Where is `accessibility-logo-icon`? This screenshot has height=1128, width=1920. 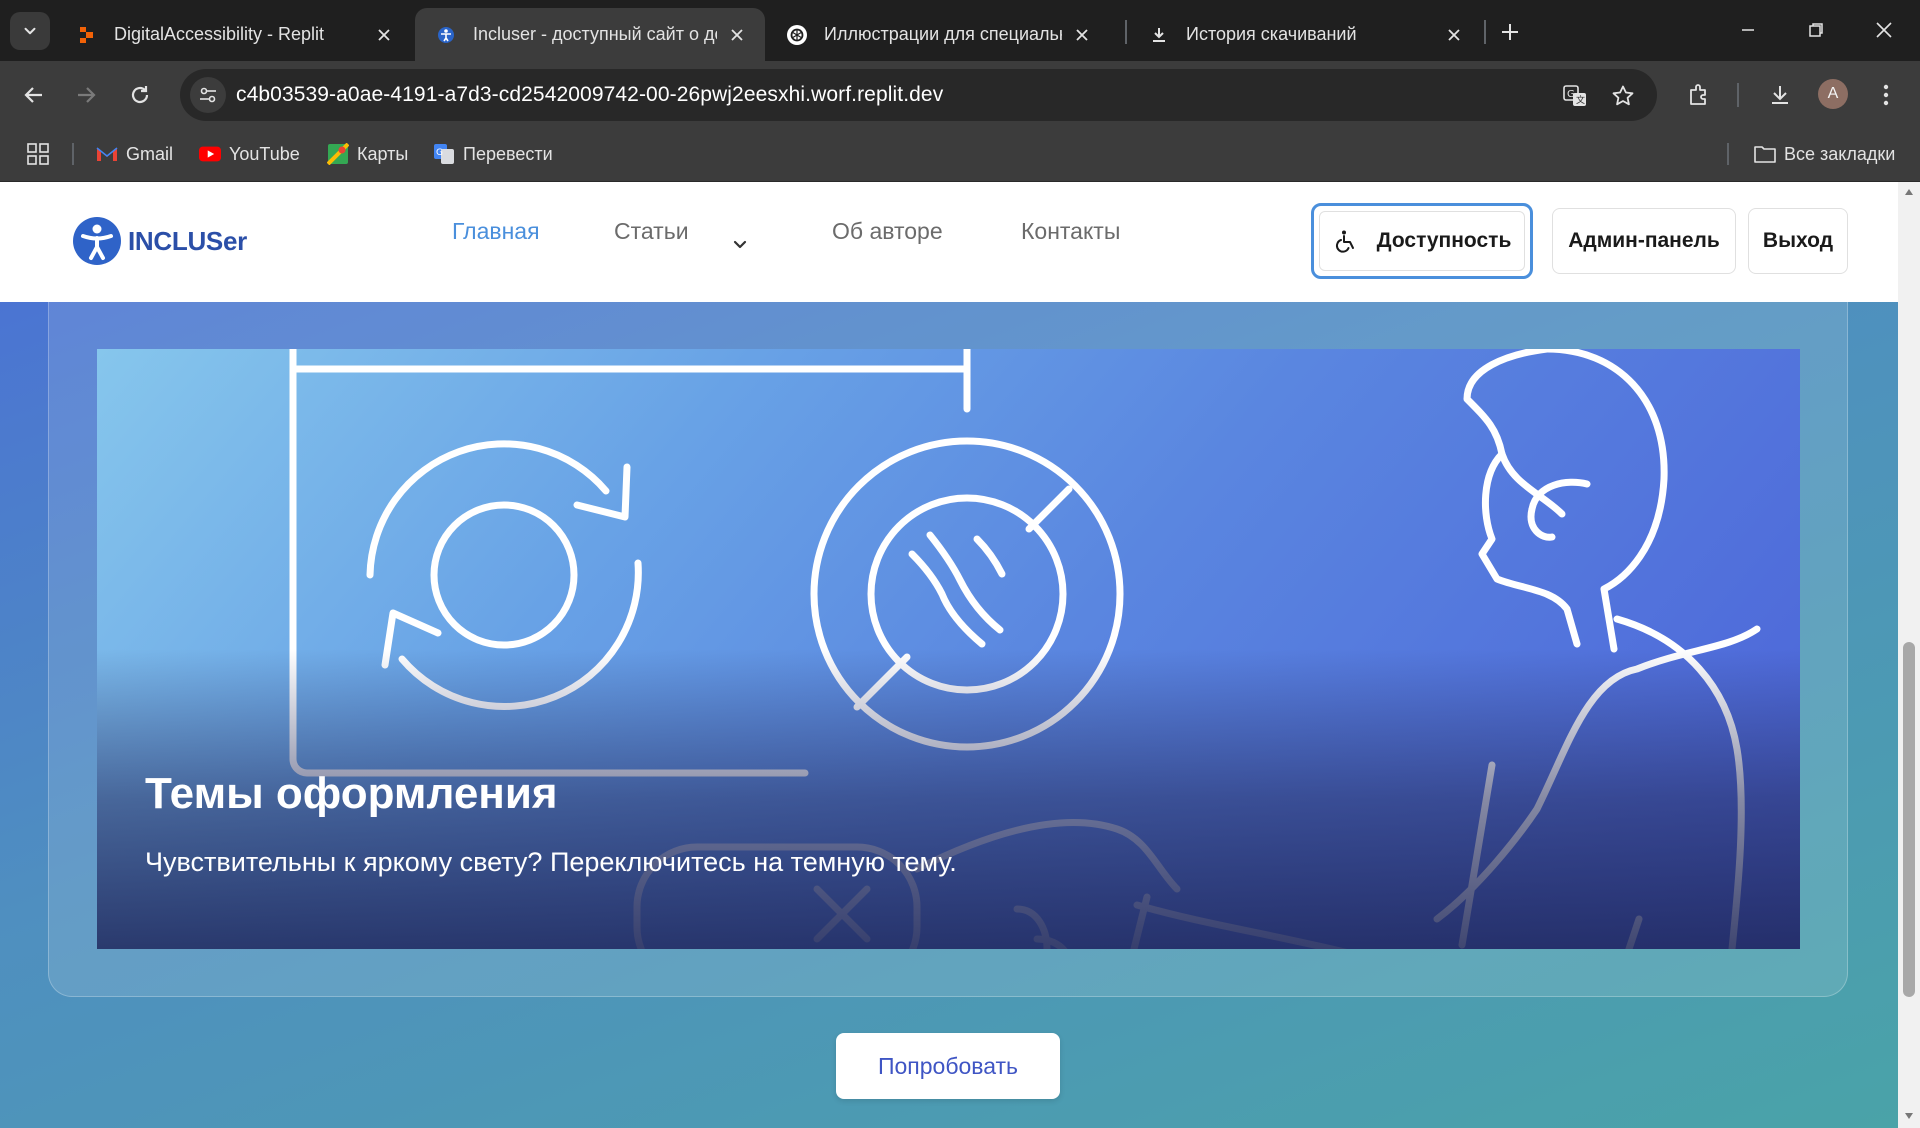
accessibility-logo-icon is located at coordinates (97, 241).